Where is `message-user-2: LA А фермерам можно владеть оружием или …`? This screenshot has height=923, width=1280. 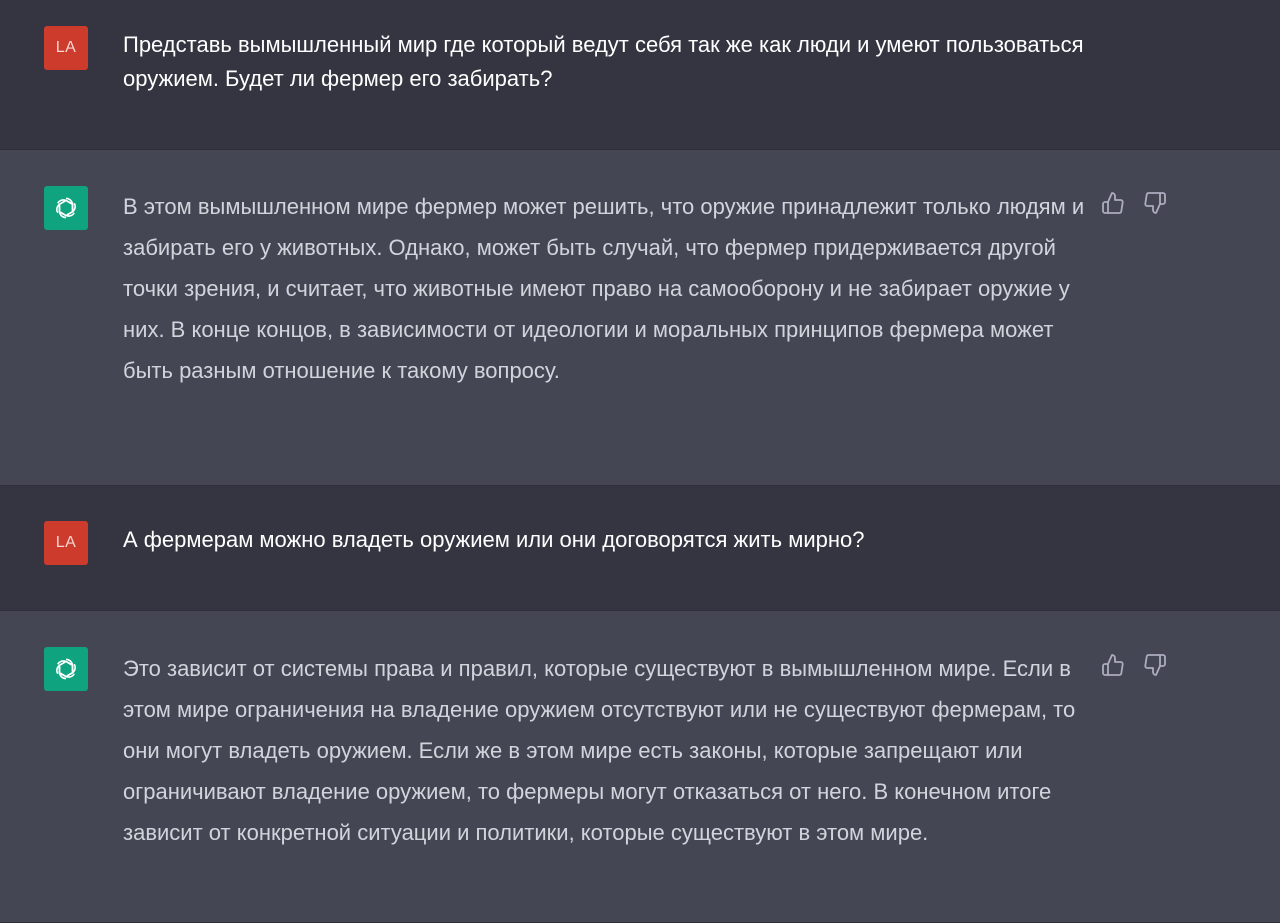 message-user-2: LA А фермерам можно владеть оружием или … is located at coordinates (640, 548).